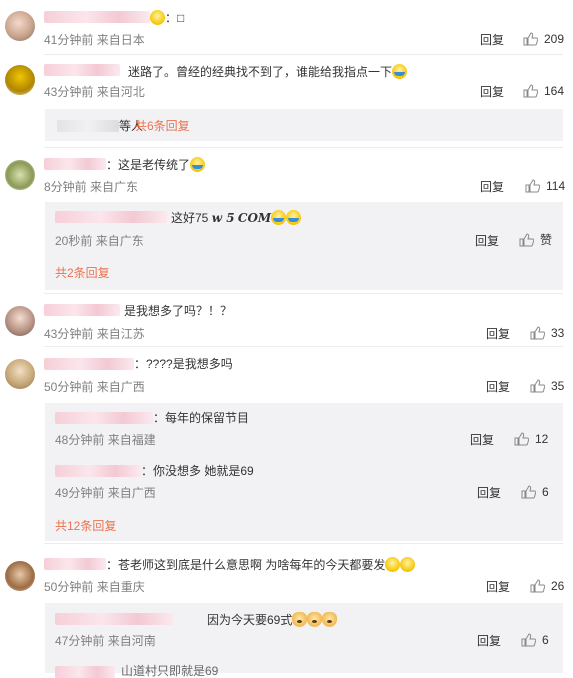  Describe the element at coordinates (82, 273) in the screenshot. I see `more-replies-link: 共2条回复` at that location.